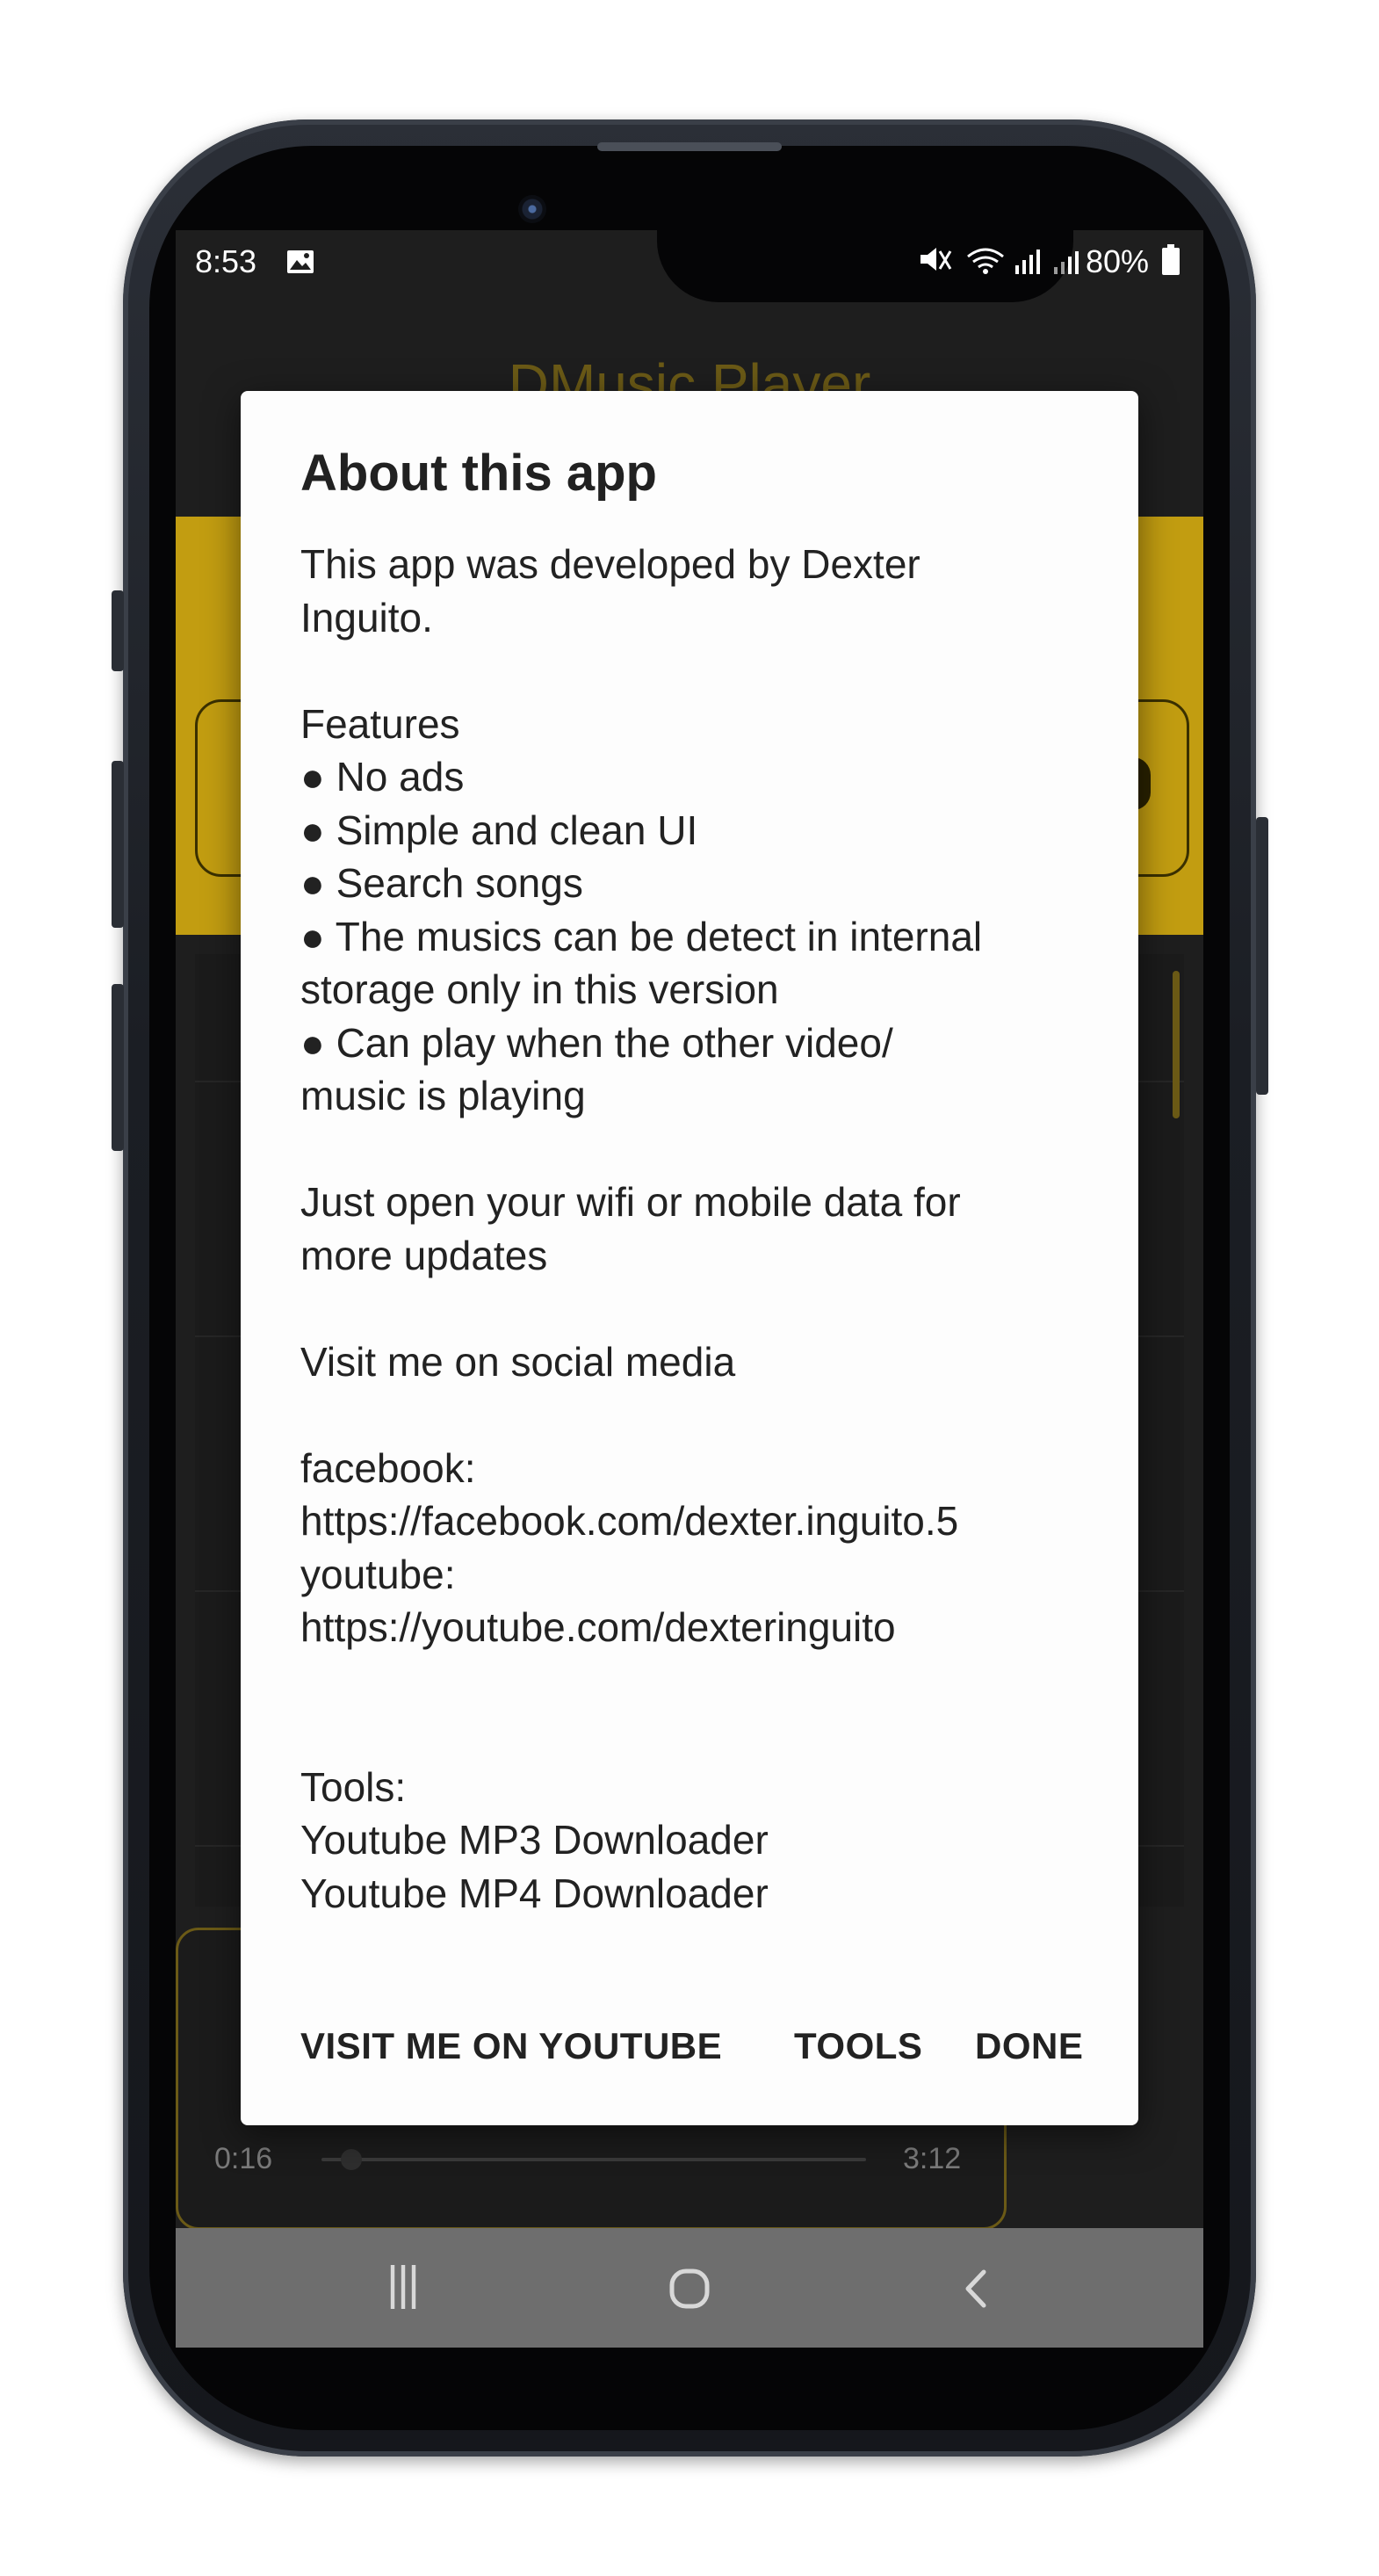  Describe the element at coordinates (532, 209) in the screenshot. I see `front-camera-icon` at that location.